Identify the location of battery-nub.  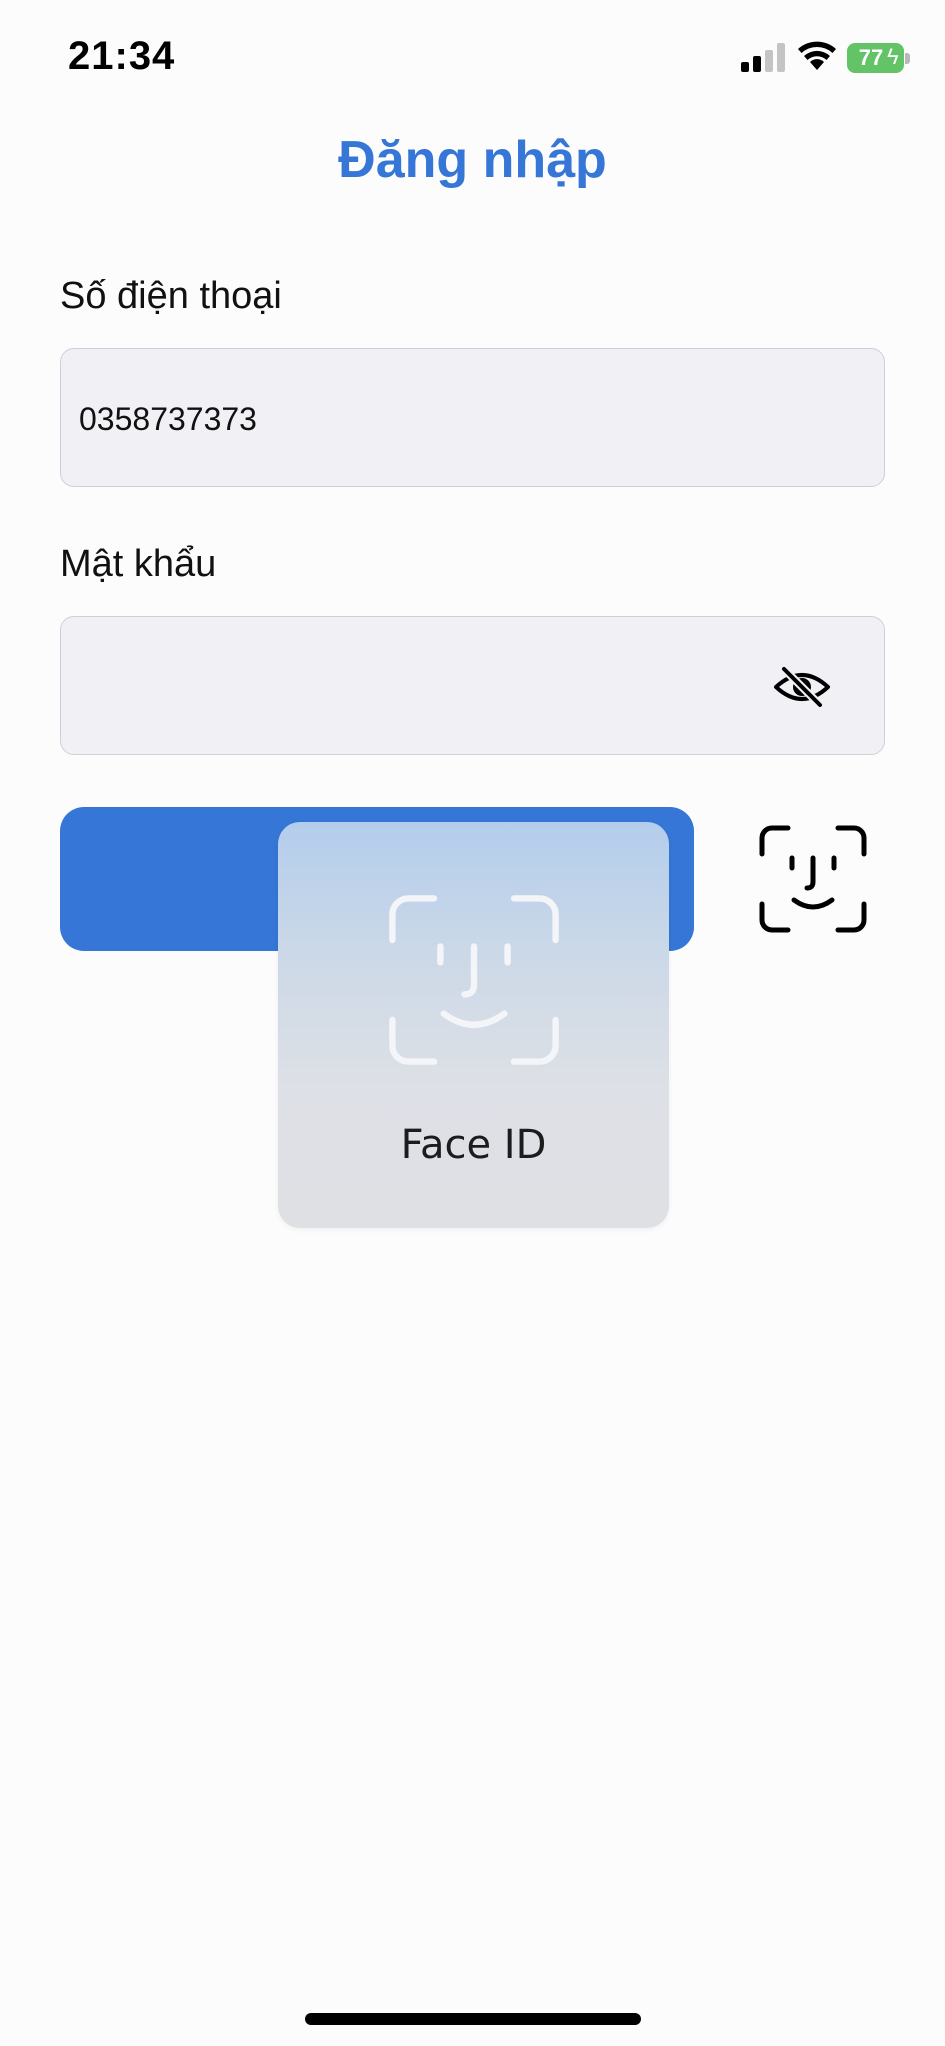
(907, 58).